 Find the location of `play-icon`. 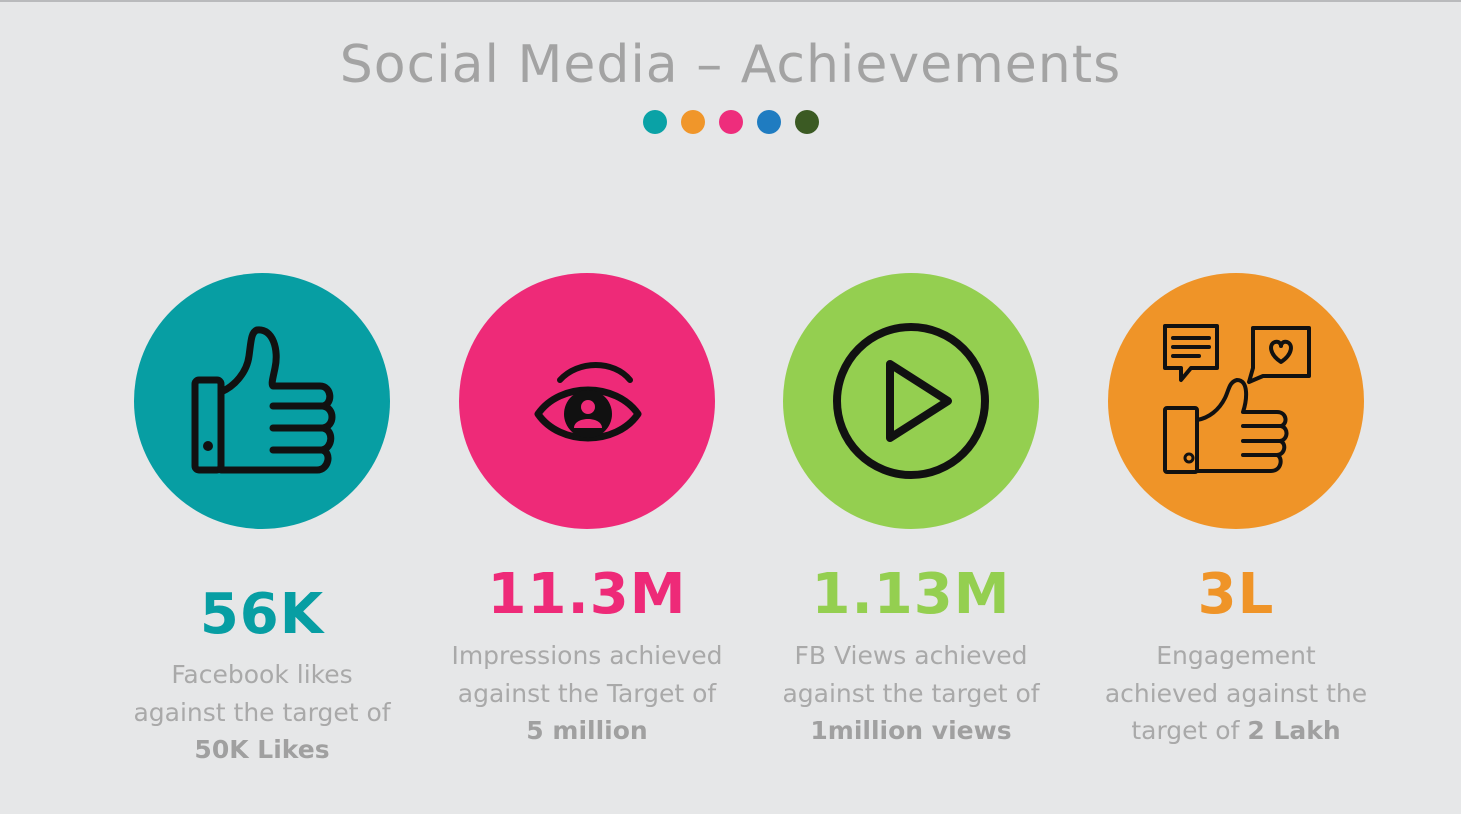

play-icon is located at coordinates (911, 401).